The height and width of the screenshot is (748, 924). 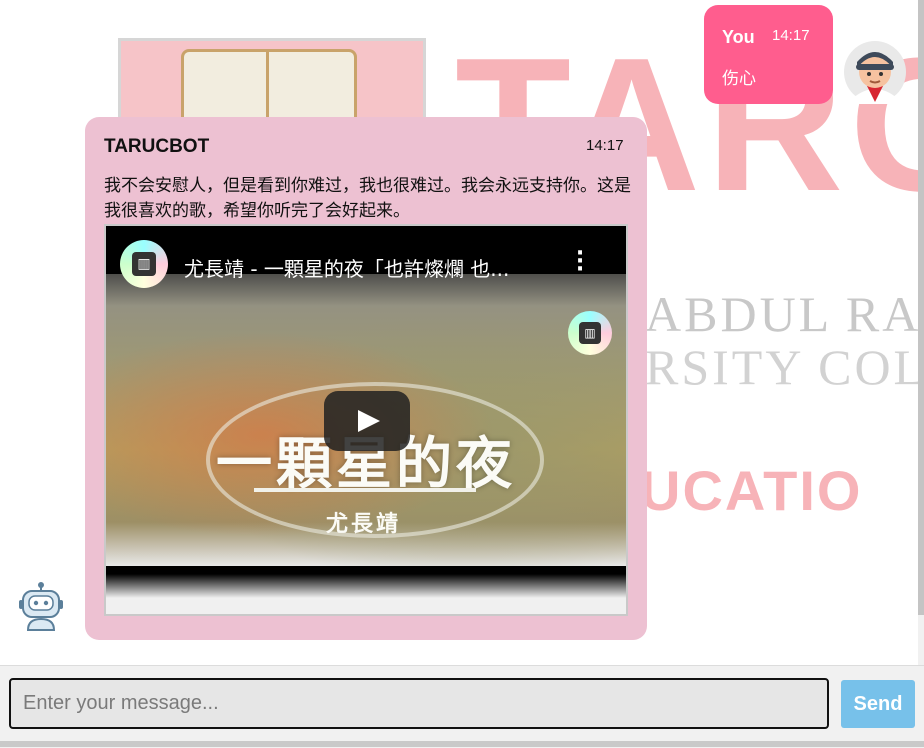 What do you see at coordinates (41, 606) in the screenshot?
I see `bot-avatar-icon` at bounding box center [41, 606].